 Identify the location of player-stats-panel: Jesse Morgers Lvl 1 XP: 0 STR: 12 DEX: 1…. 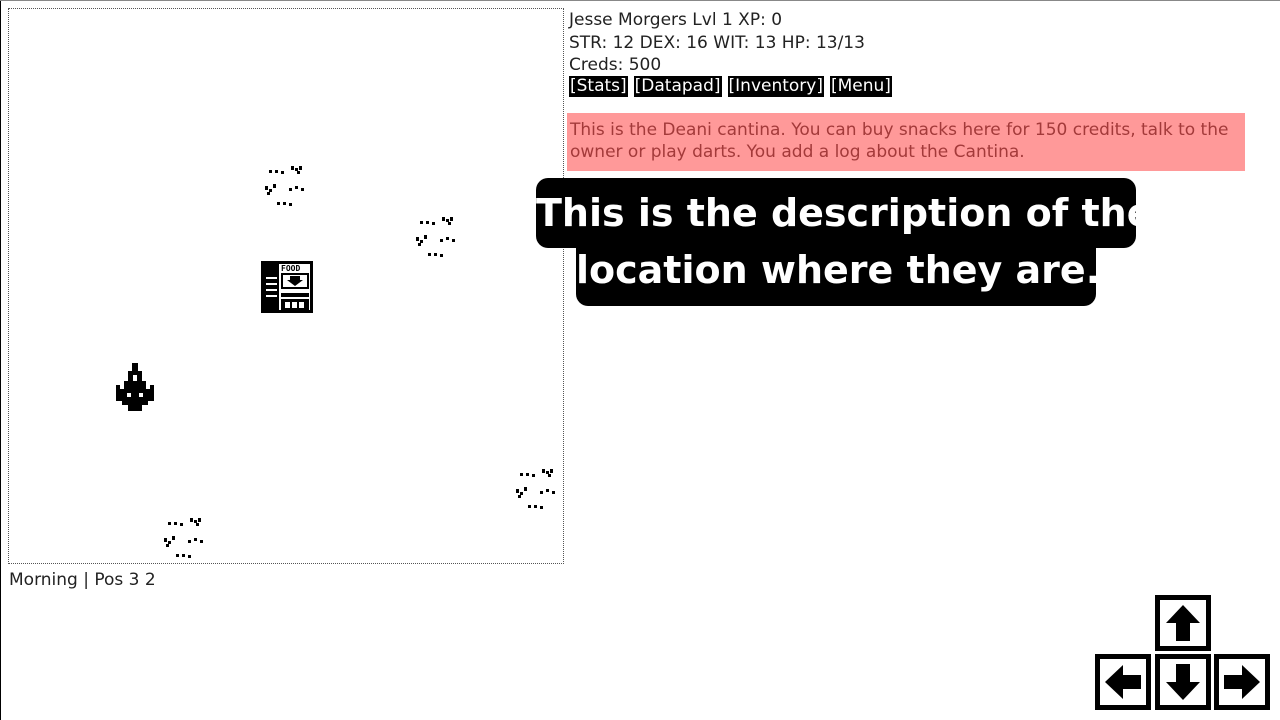
(717, 43).